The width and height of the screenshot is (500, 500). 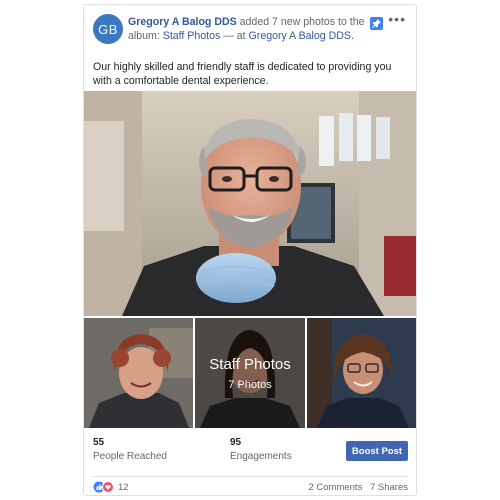 What do you see at coordinates (108, 29) in the screenshot?
I see `avatar: GB` at bounding box center [108, 29].